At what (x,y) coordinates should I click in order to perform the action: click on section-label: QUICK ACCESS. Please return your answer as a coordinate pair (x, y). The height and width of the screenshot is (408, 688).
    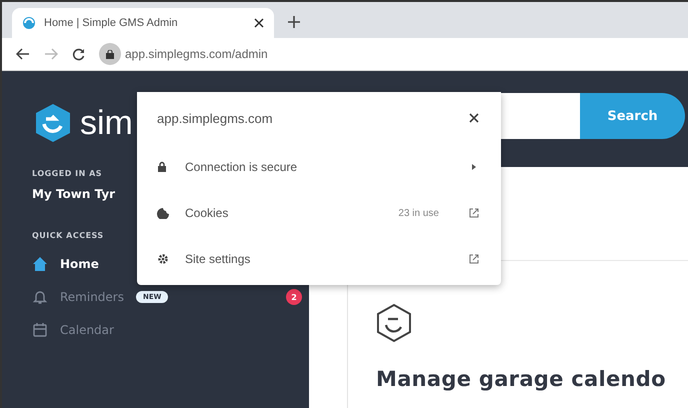
    Looking at the image, I should click on (68, 235).